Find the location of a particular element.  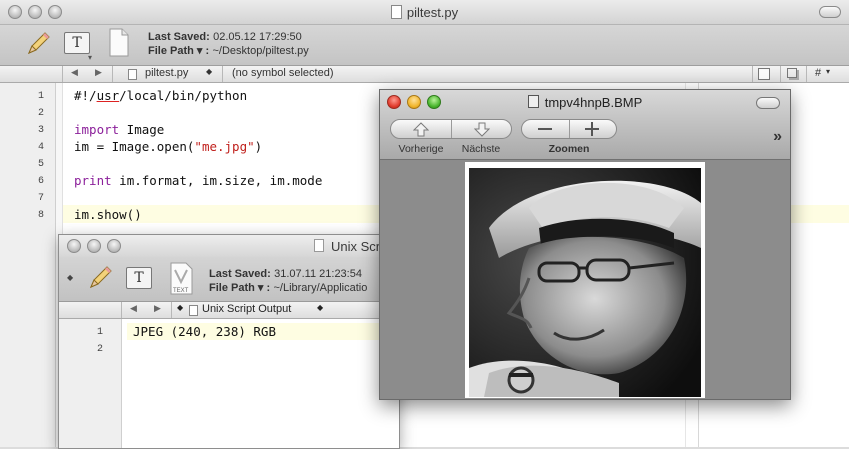

toolbar-overflow-icon: » is located at coordinates (777, 137).